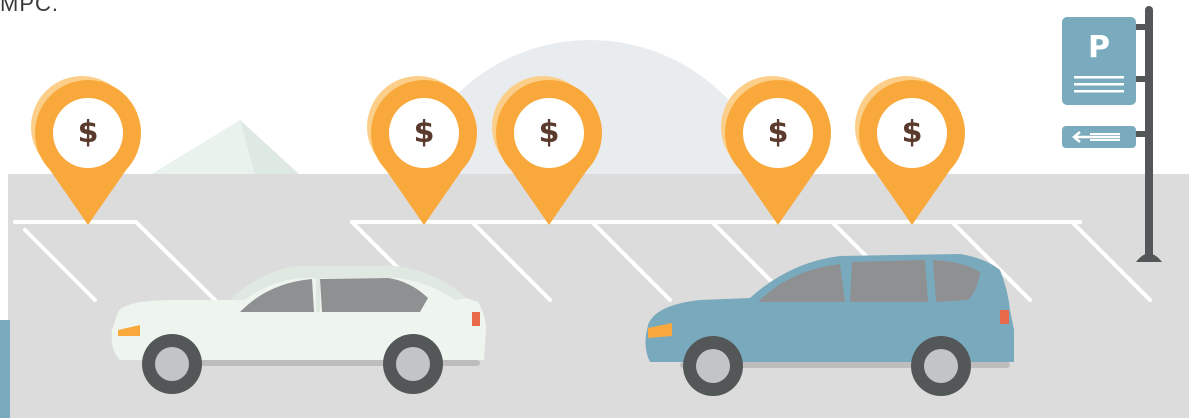 This screenshot has width=1189, height=418. What do you see at coordinates (5, 369) in the screenshot?
I see `left-edge-object` at bounding box center [5, 369].